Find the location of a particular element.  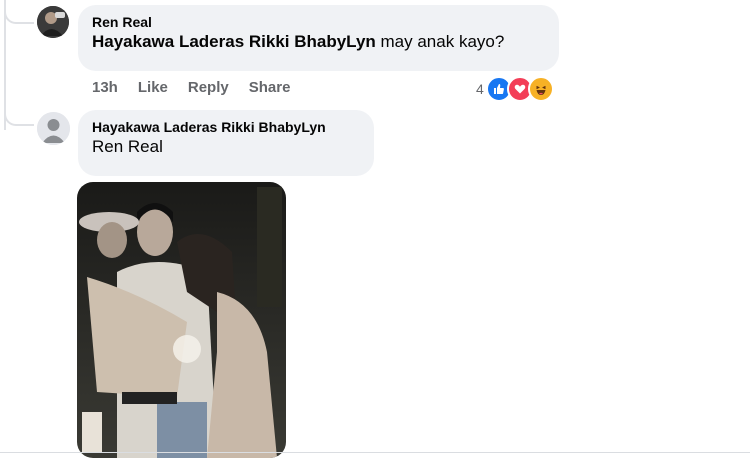

avatar-default is located at coordinates (53, 128).